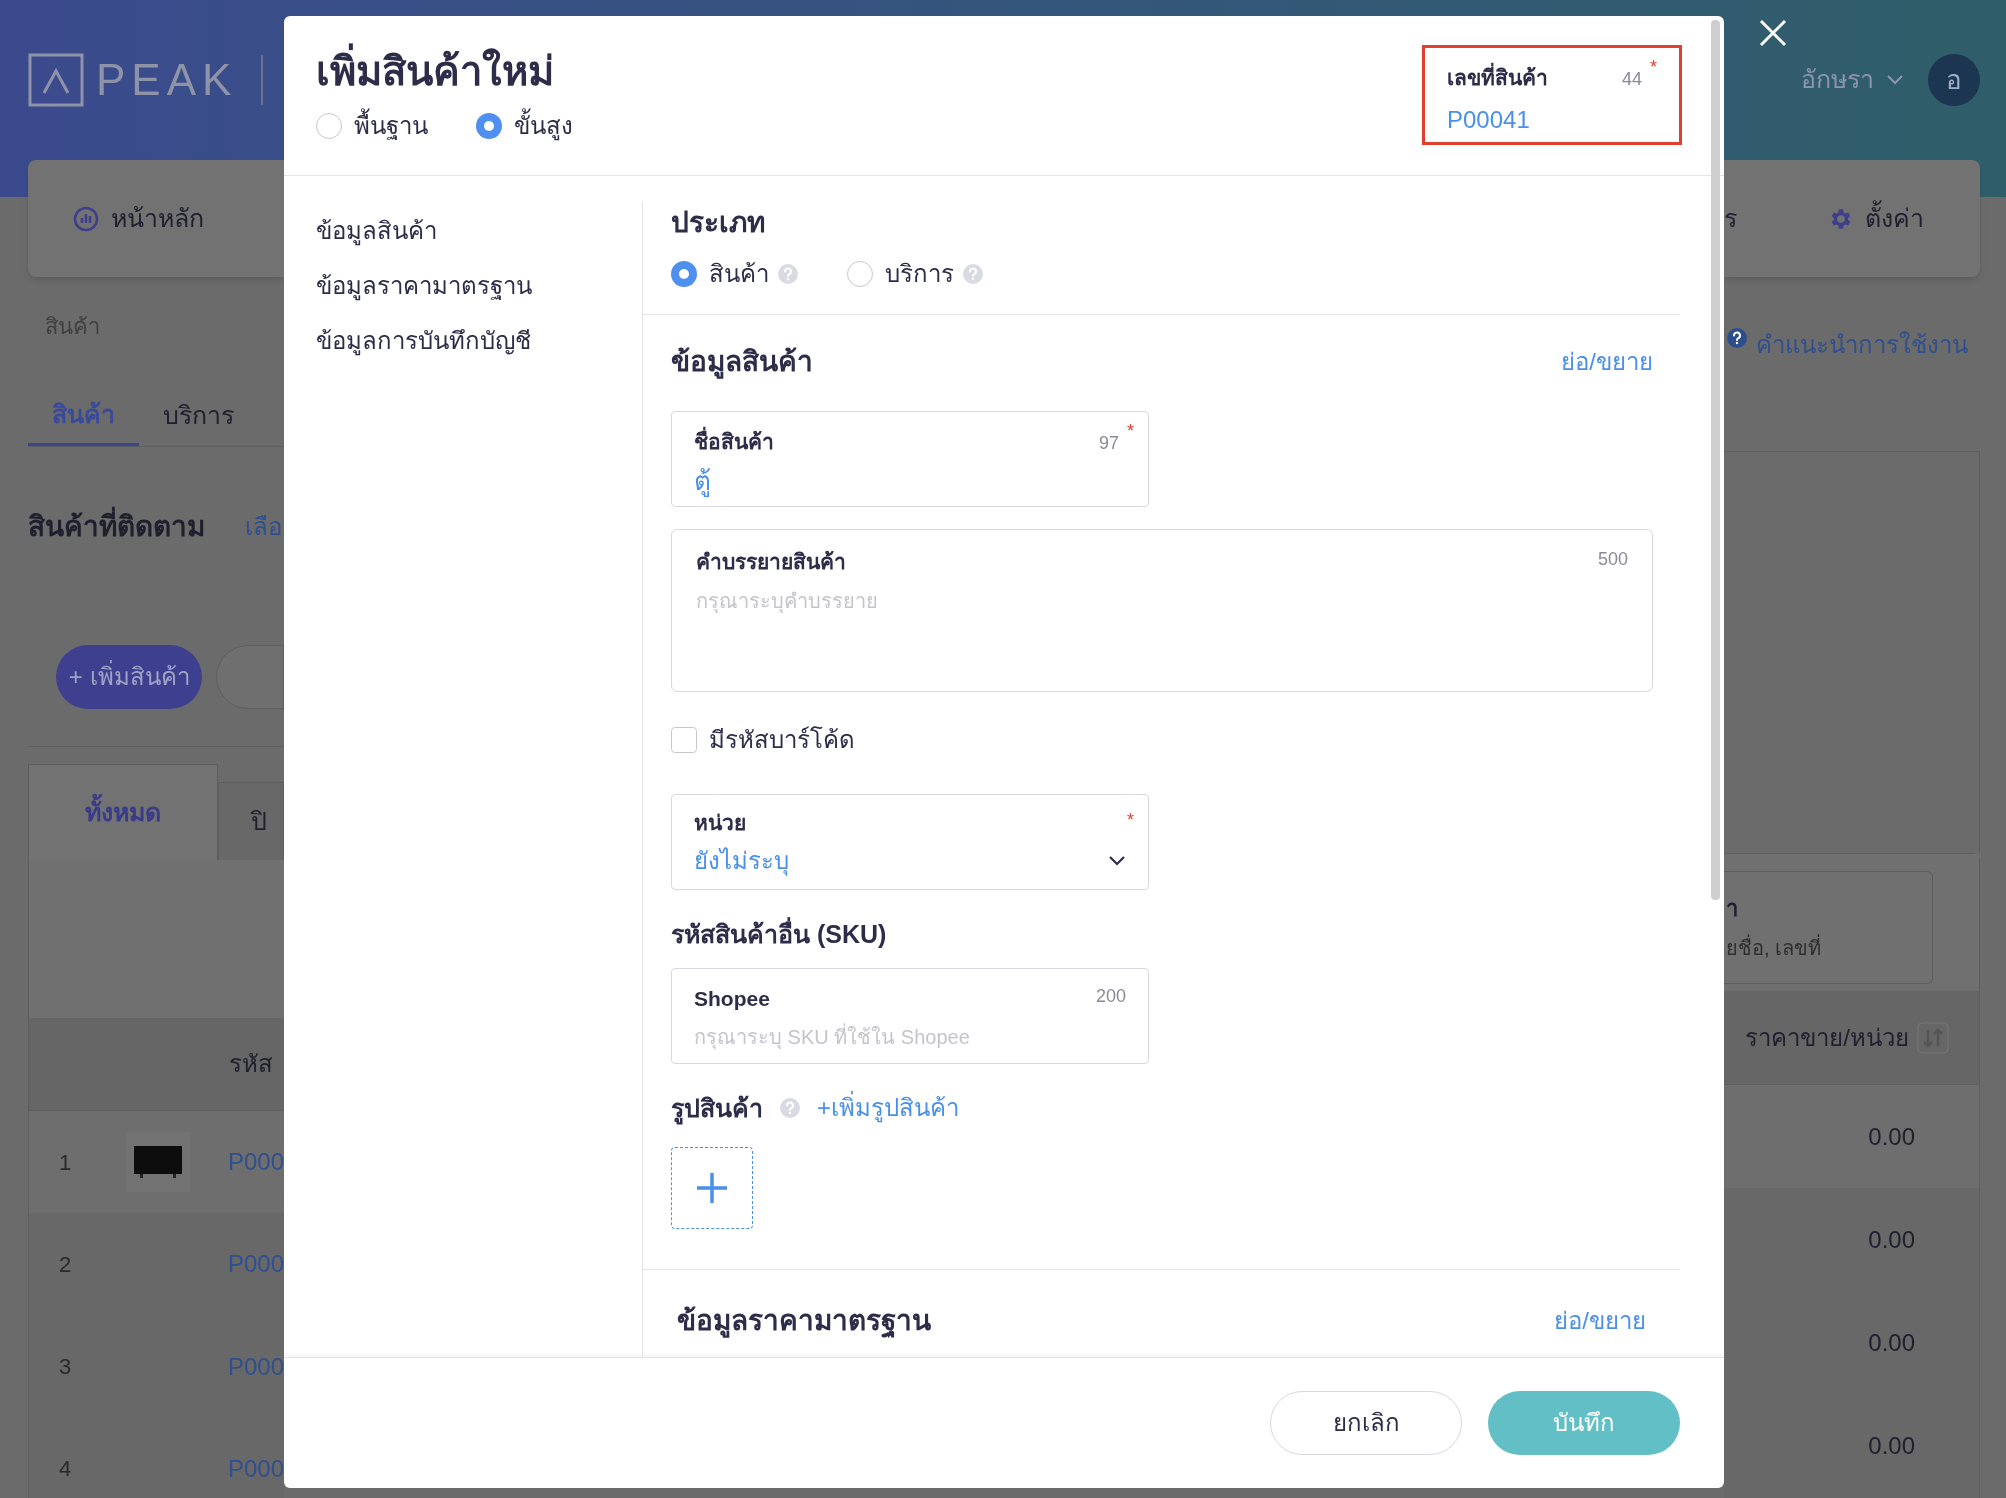  I want to click on sku-title: รหัสสินค้าอื่น (SKU), so click(1161, 935).